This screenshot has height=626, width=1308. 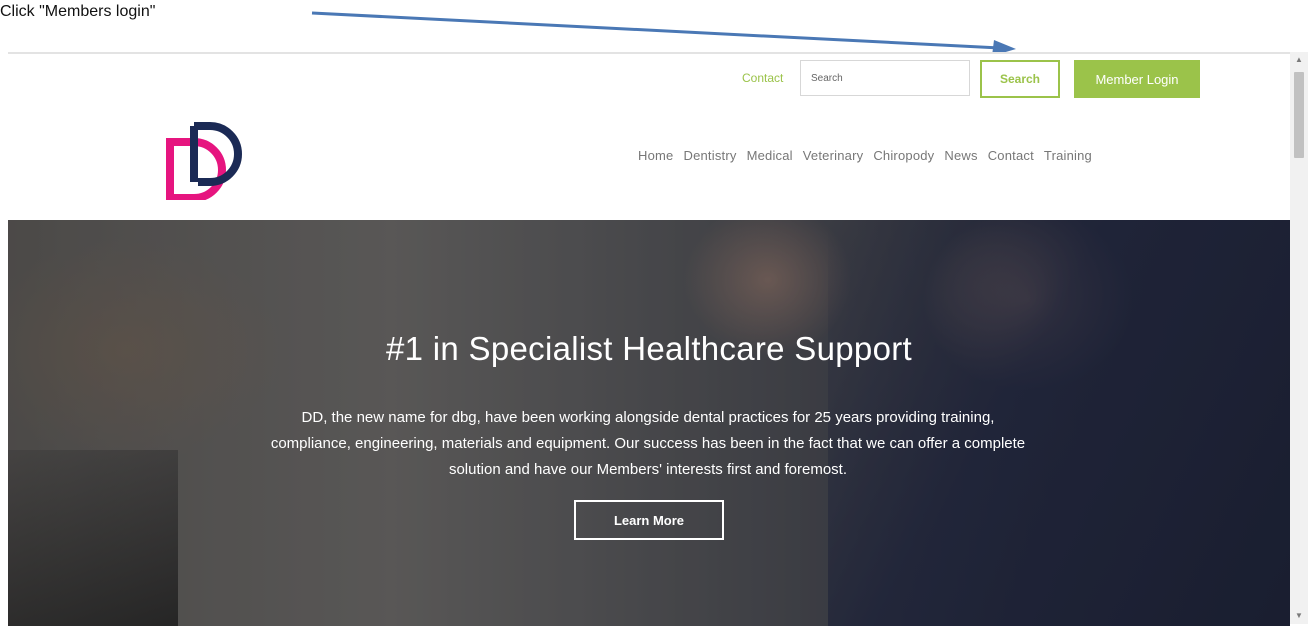 I want to click on nav-item-dentistry: Dentistry, so click(x=709, y=155).